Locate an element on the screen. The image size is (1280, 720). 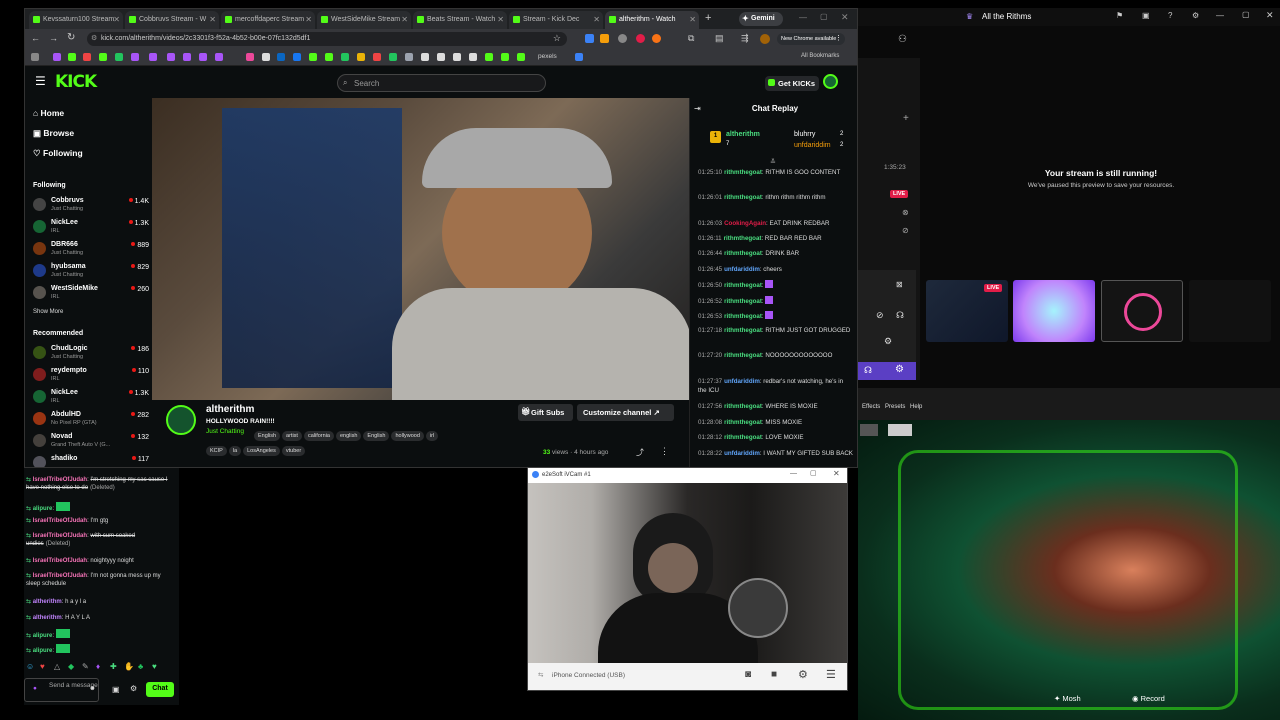
mic-muted-icon: ⊘ is located at coordinates (880, 315).